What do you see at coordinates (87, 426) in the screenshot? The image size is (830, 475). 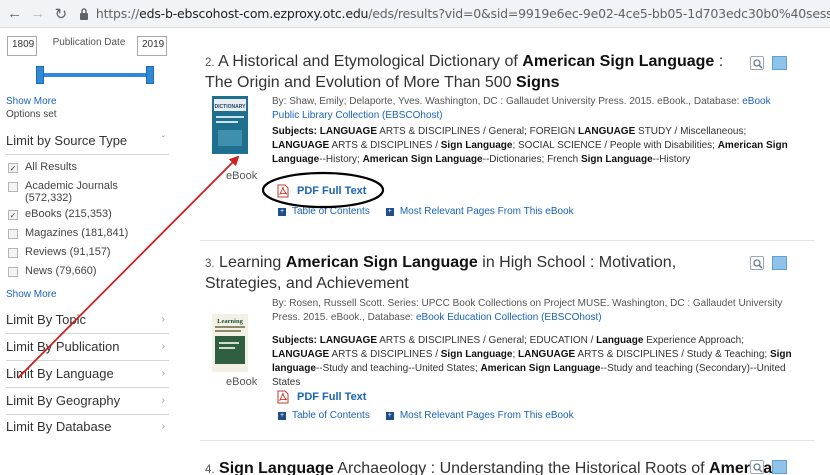 I see `limit-by-database: Limit By Database ›` at bounding box center [87, 426].